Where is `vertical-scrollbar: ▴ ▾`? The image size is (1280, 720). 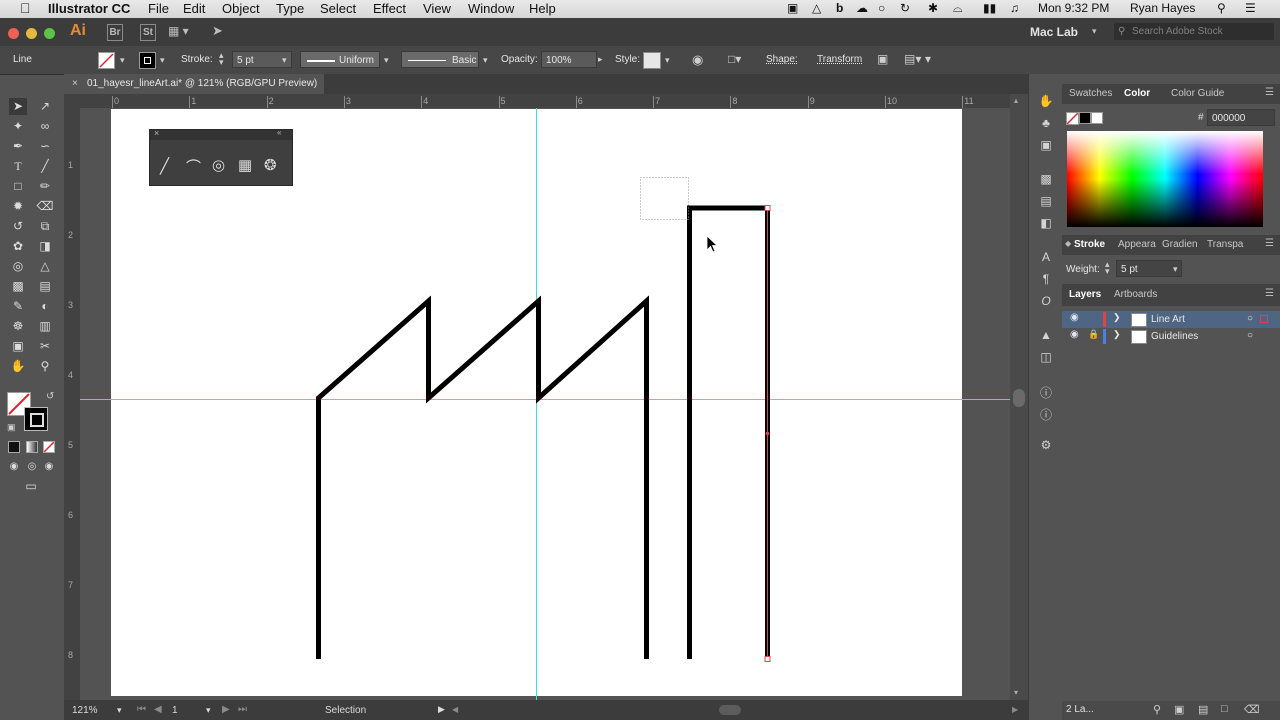 vertical-scrollbar: ▴ ▾ is located at coordinates (1019, 397).